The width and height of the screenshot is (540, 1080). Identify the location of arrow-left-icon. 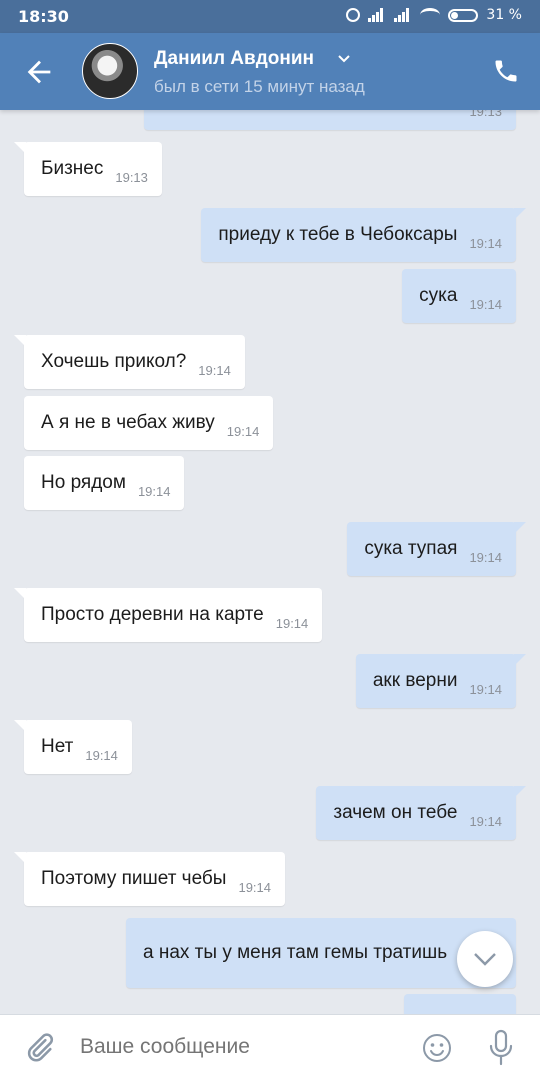
(39, 72).